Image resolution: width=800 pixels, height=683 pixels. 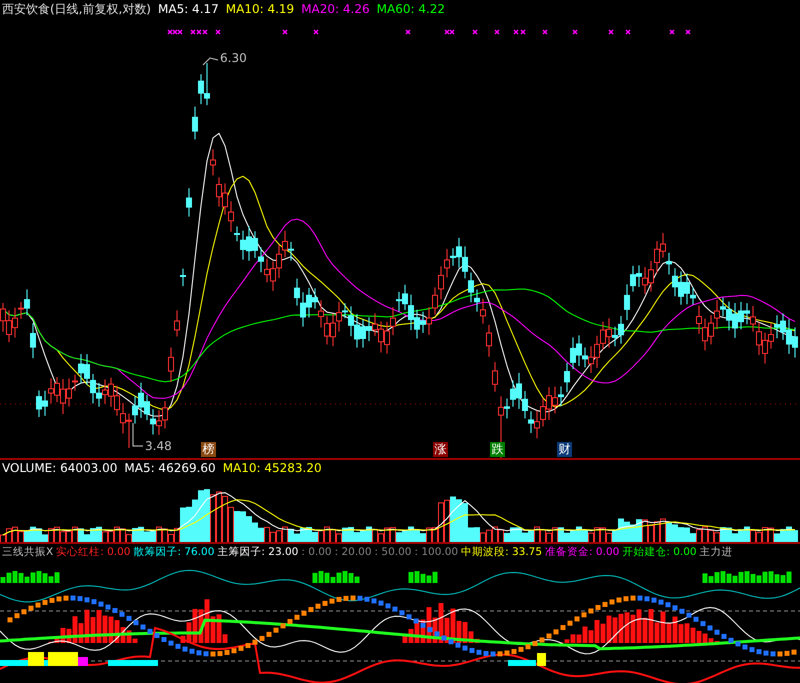 I want to click on indicator-reading: 开始建仓: 0.00, so click(x=659, y=552).